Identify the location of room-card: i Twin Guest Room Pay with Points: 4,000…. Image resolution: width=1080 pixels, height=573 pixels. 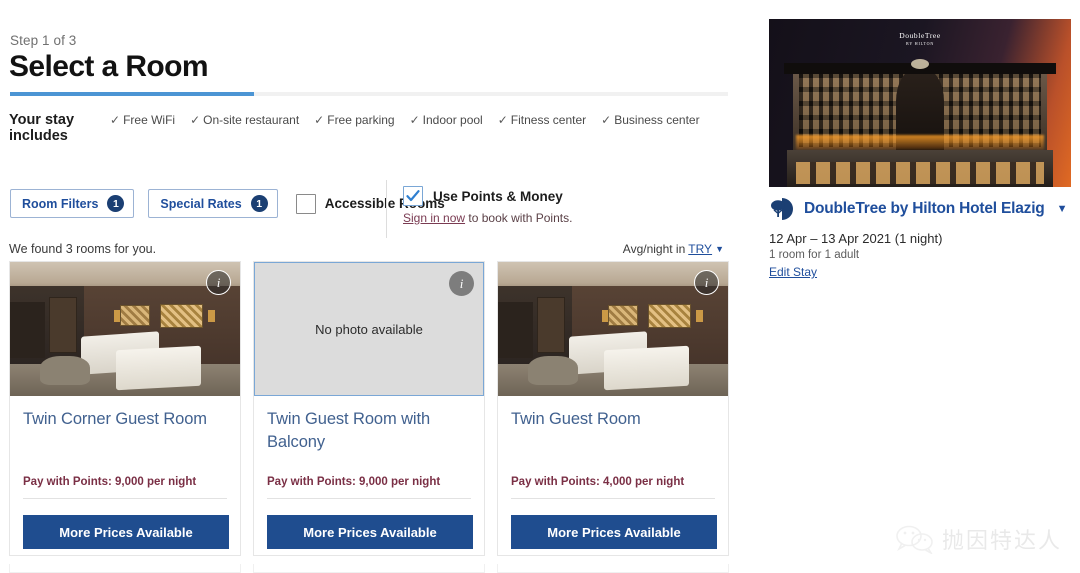
(613, 408).